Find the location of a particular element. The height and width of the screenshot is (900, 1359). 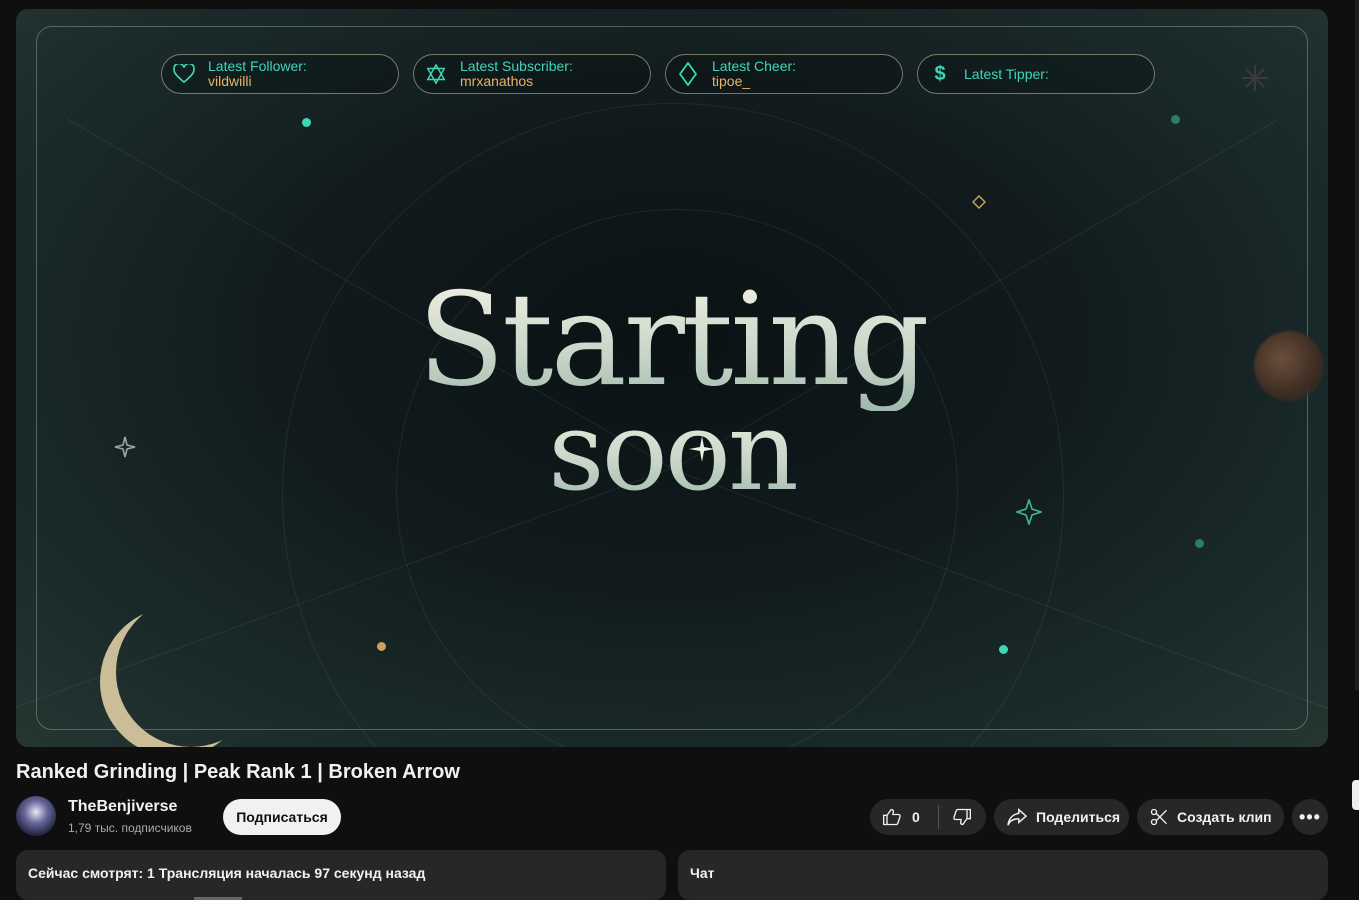

thumbs-down-icon is located at coordinates (962, 817).